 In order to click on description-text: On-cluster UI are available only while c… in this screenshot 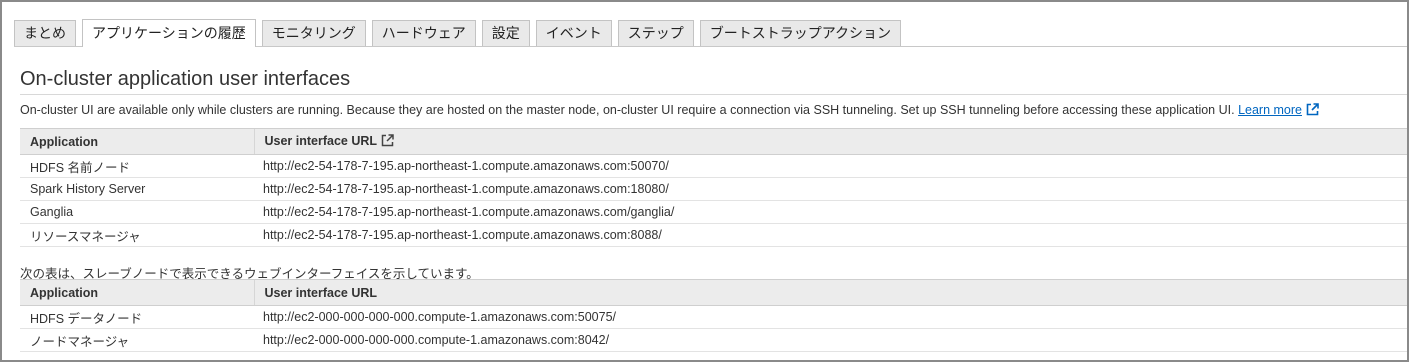, I will do `click(627, 110)`.